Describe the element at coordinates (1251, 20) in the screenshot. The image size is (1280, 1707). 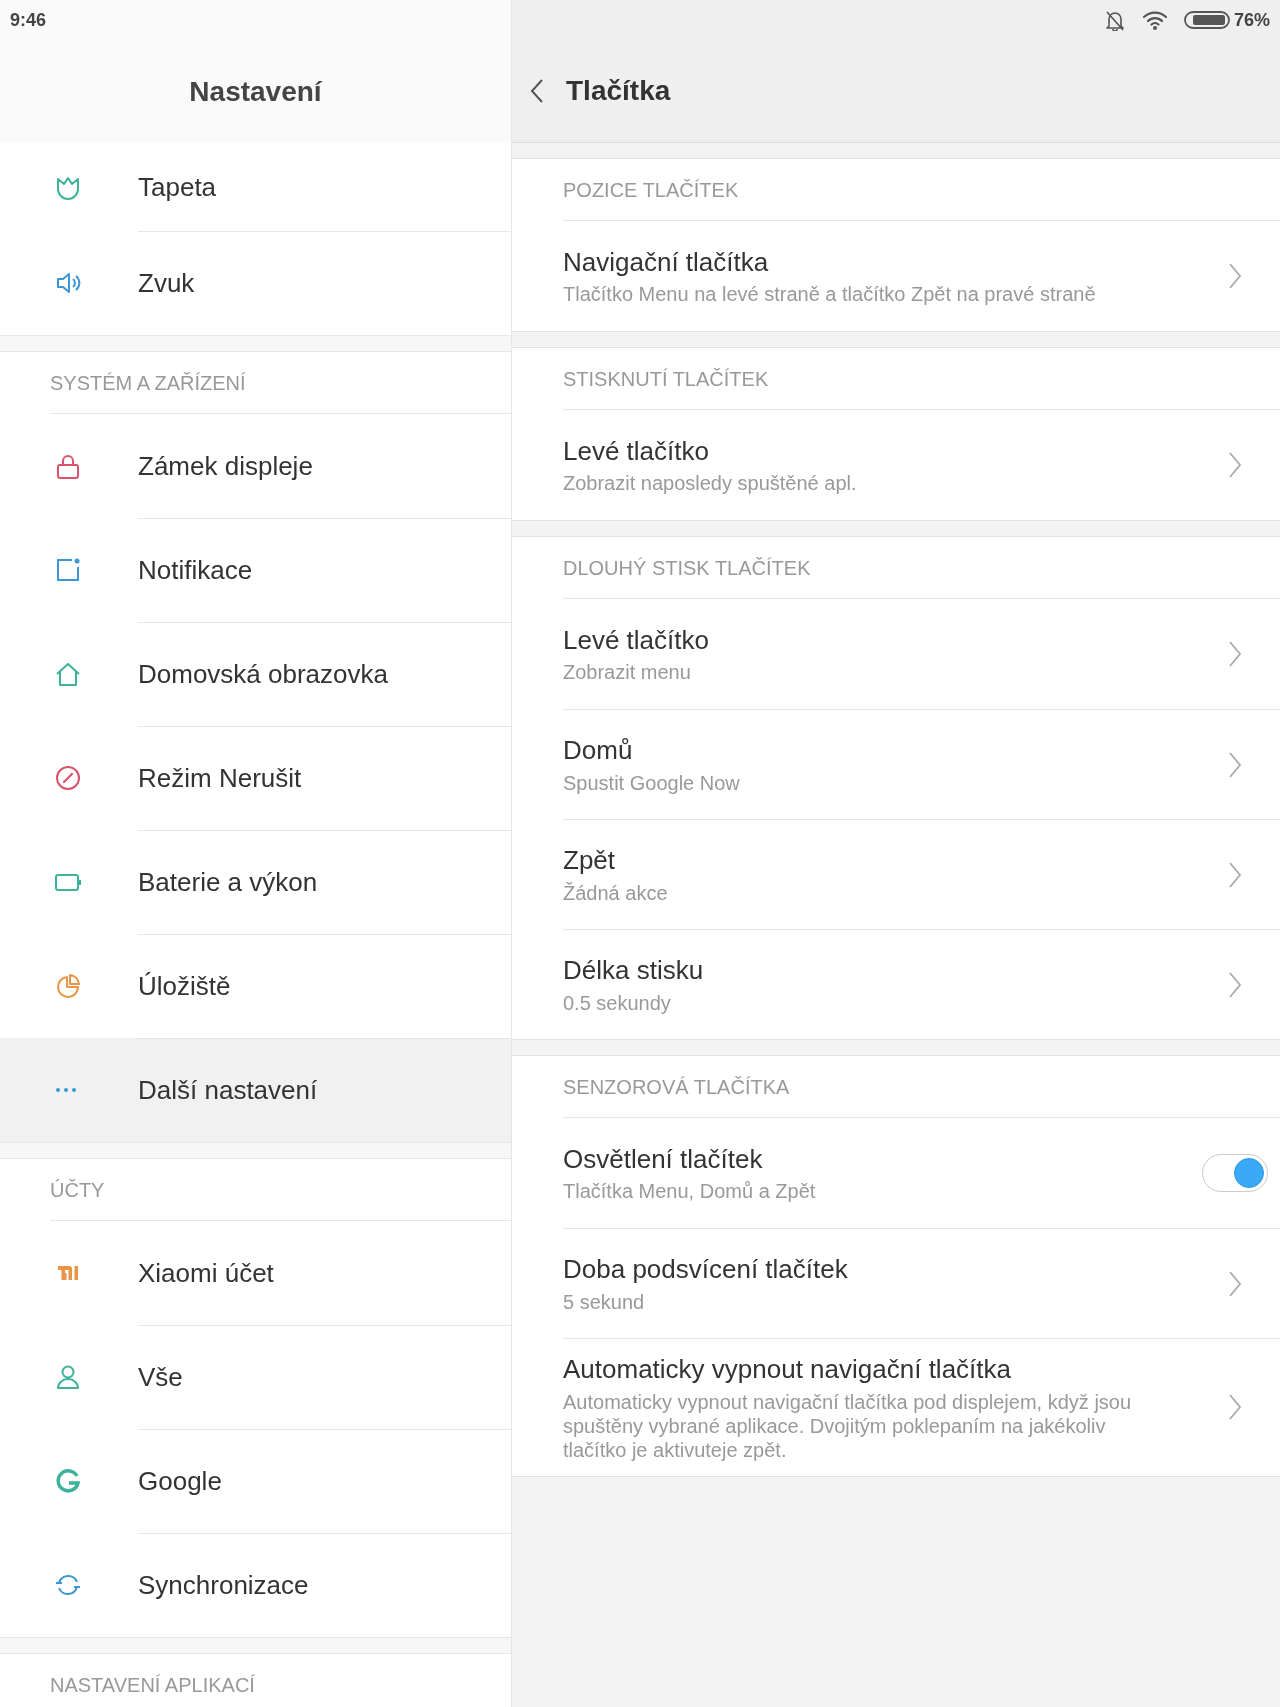
I see `battery-percent: 76%` at that location.